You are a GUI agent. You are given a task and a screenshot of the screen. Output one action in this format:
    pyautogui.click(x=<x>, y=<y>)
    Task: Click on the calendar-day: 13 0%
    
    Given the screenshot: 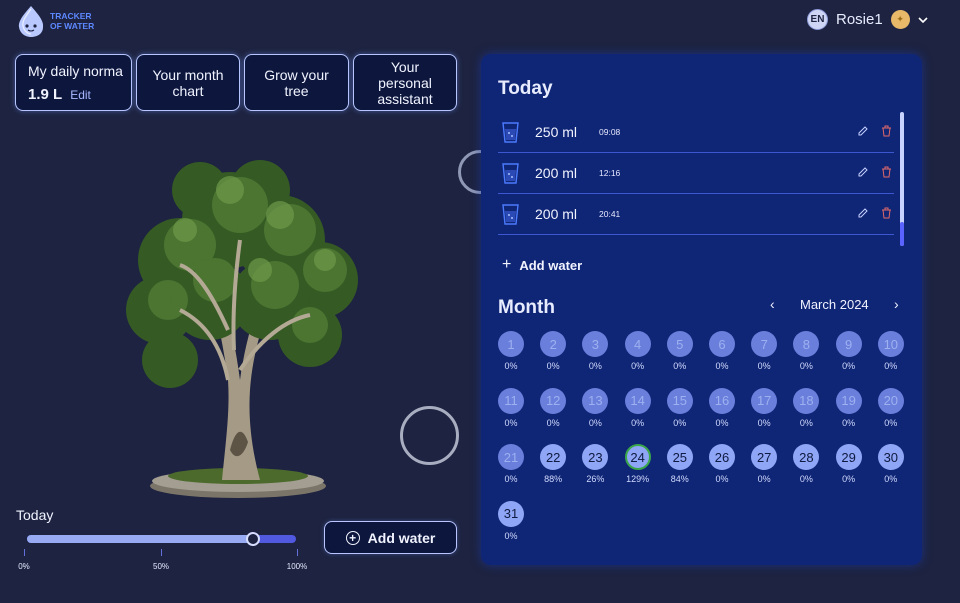 What is the action you would take?
    pyautogui.click(x=595, y=409)
    